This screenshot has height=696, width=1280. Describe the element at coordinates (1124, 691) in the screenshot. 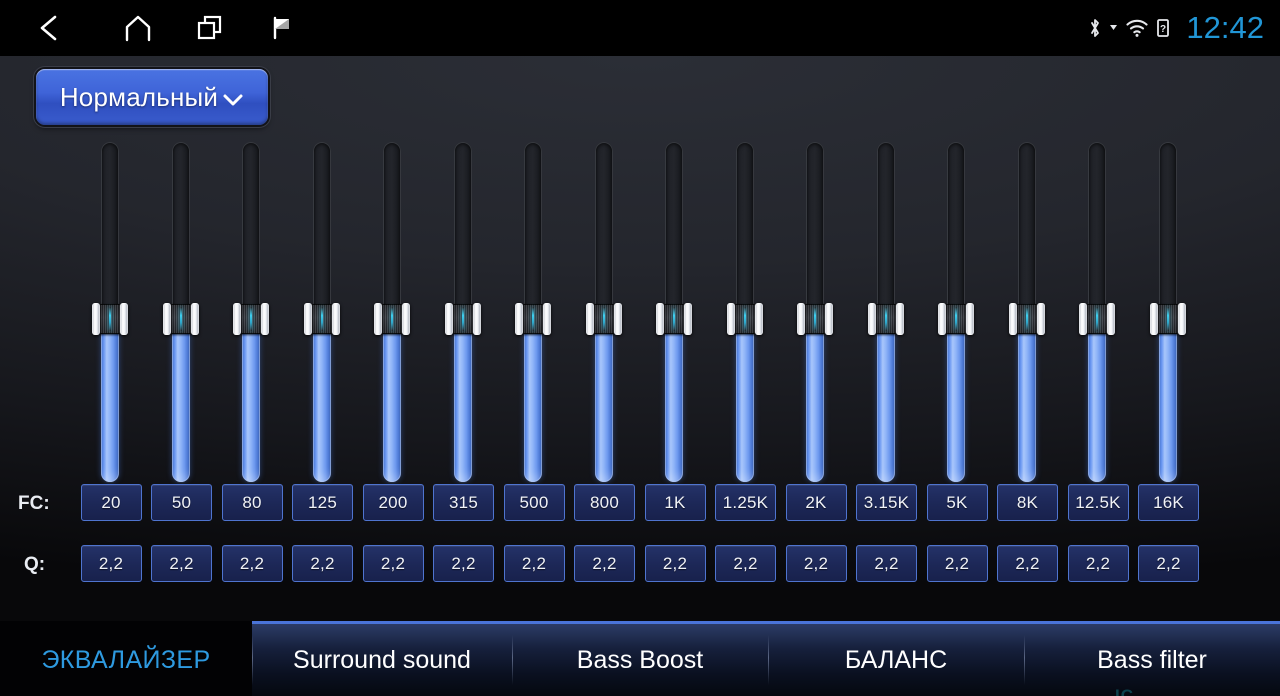

I see `watermark: IC` at that location.